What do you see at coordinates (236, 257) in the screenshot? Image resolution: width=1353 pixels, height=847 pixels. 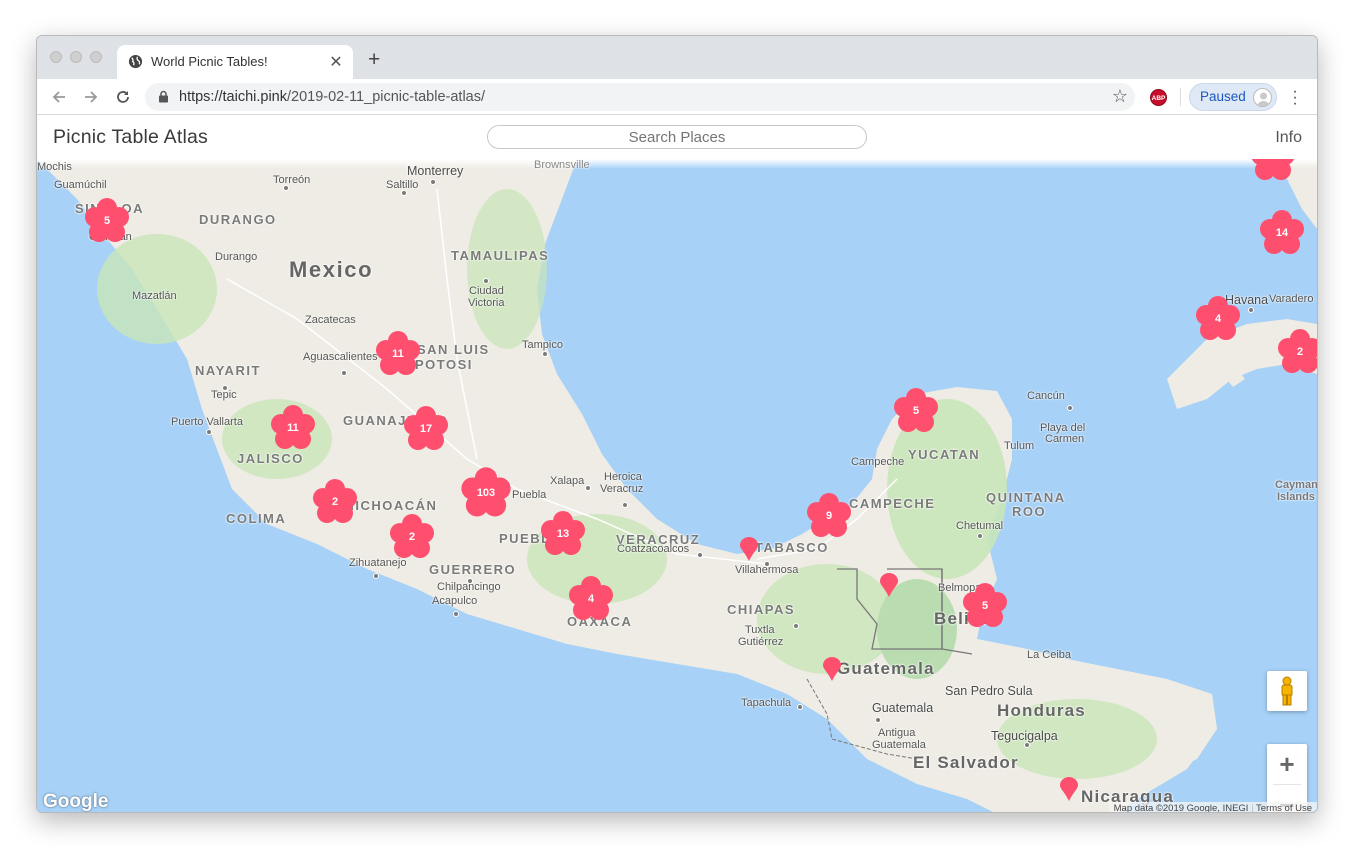 I see `label-durango-city: Durango` at bounding box center [236, 257].